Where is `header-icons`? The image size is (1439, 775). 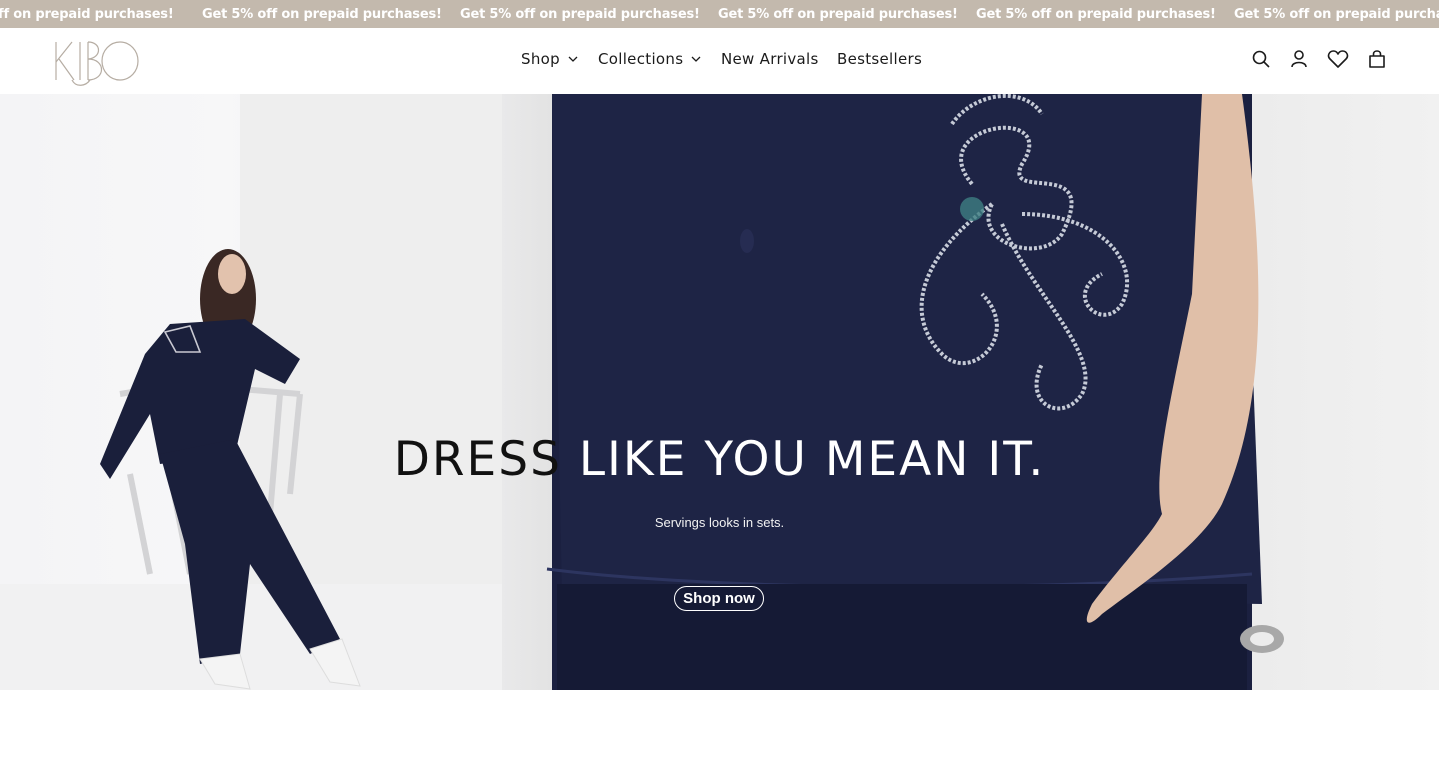
header-icons is located at coordinates (1319, 59).